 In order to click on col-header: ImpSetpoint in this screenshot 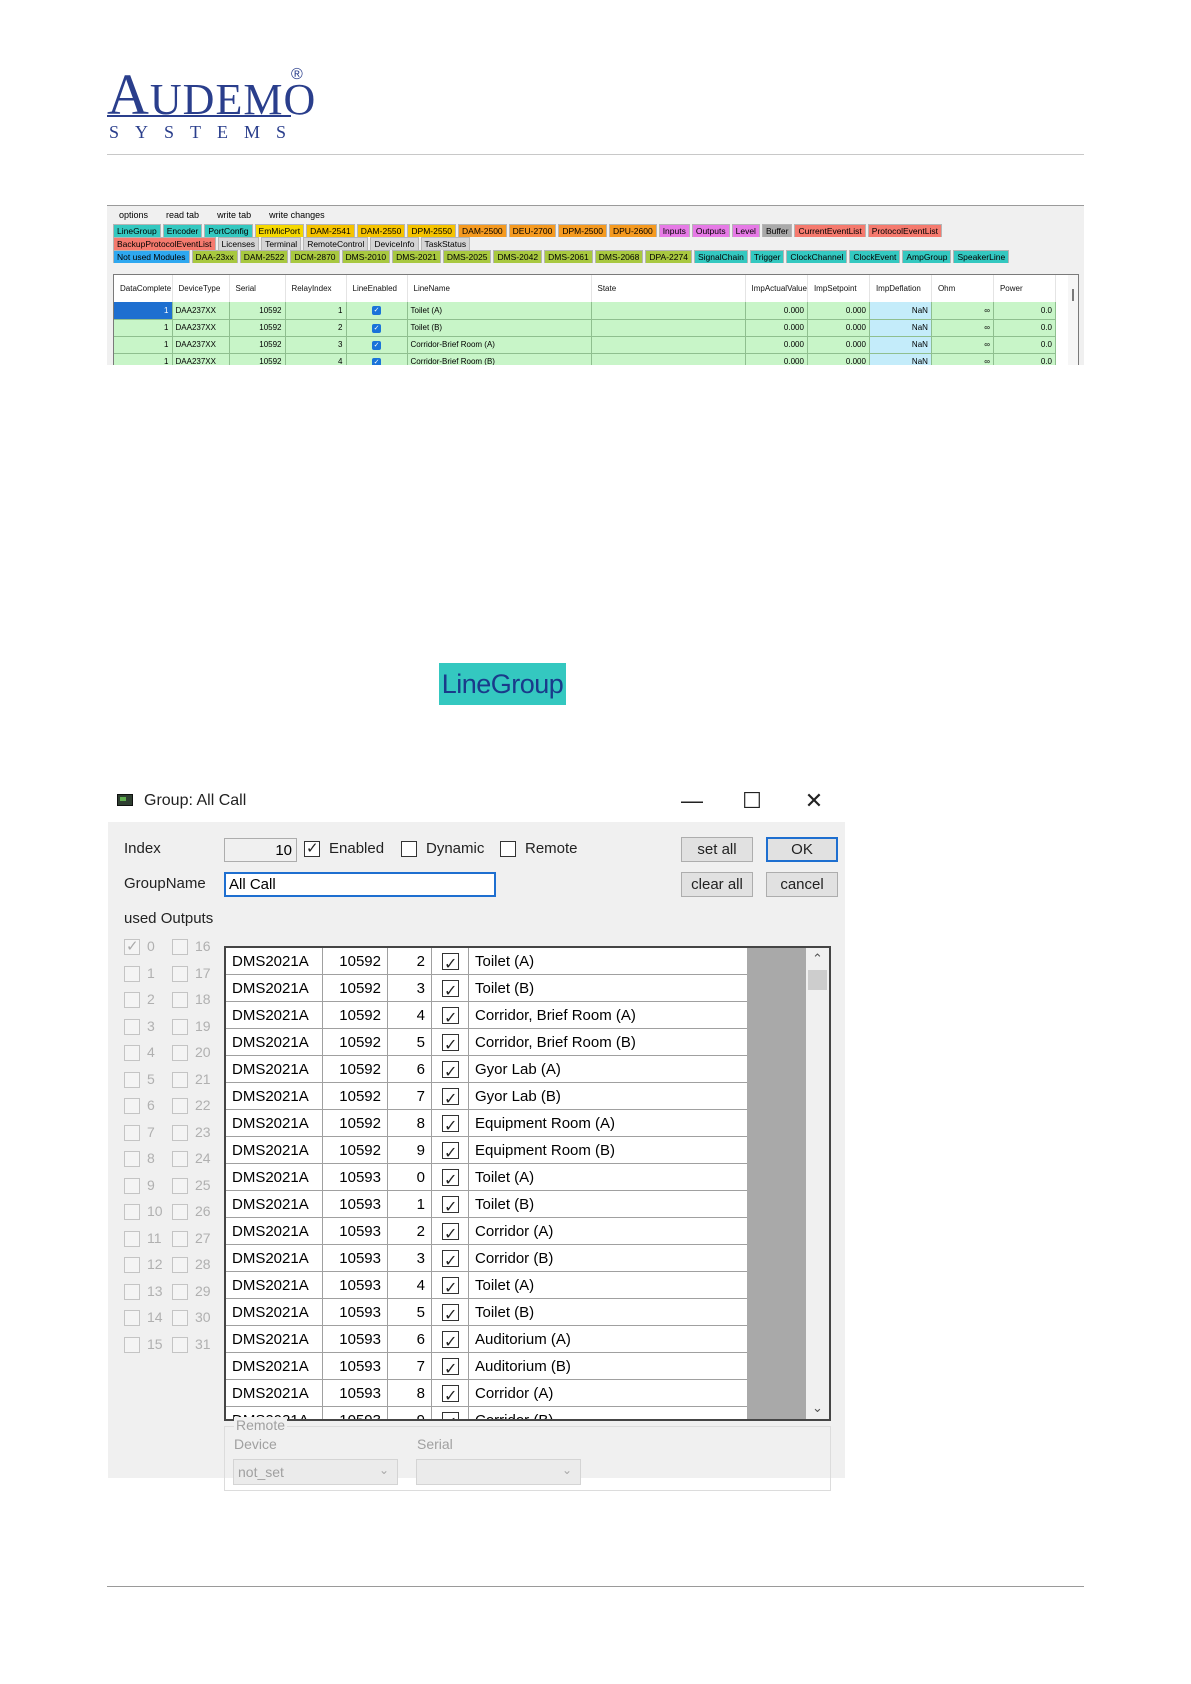, I will do `click(838, 288)`.